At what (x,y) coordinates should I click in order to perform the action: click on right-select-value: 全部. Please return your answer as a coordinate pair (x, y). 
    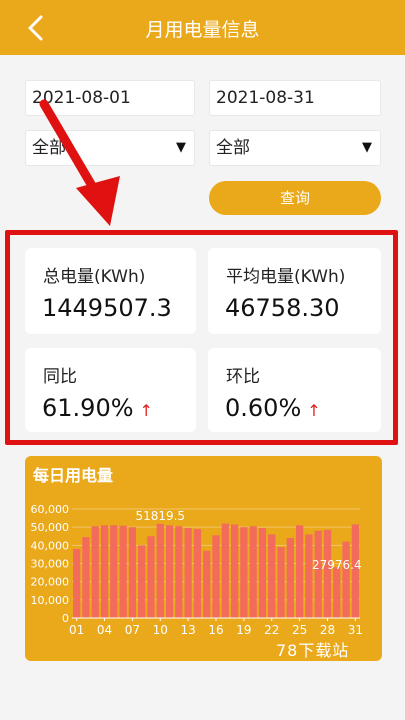
    Looking at the image, I should click on (233, 148).